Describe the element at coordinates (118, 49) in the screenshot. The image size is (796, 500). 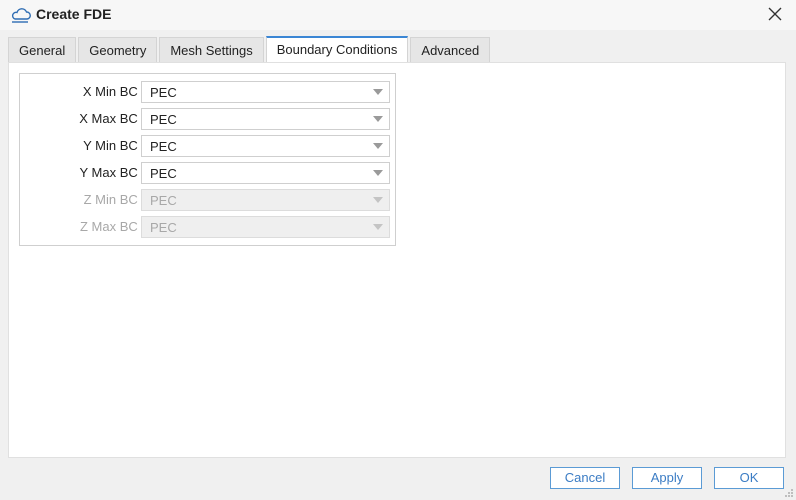
I see `tab-geometry: Geometry` at that location.